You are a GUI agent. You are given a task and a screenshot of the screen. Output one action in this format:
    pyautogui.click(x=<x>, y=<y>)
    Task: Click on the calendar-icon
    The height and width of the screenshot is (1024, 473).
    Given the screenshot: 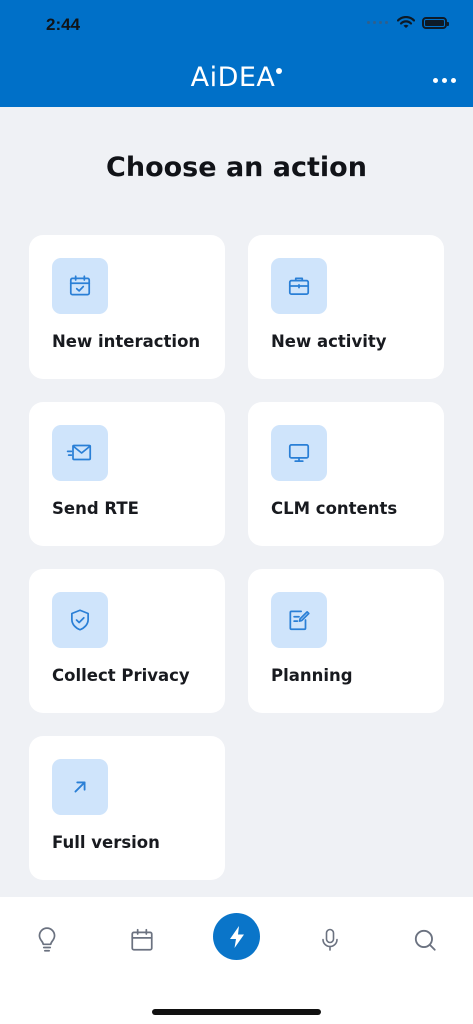 What is the action you would take?
    pyautogui.click(x=142, y=939)
    